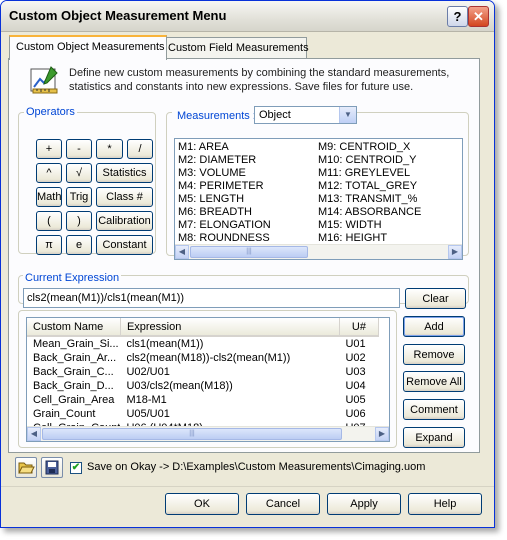 The image size is (507, 540). I want to click on window-title: Custom Object Measurement Menu, so click(118, 15).